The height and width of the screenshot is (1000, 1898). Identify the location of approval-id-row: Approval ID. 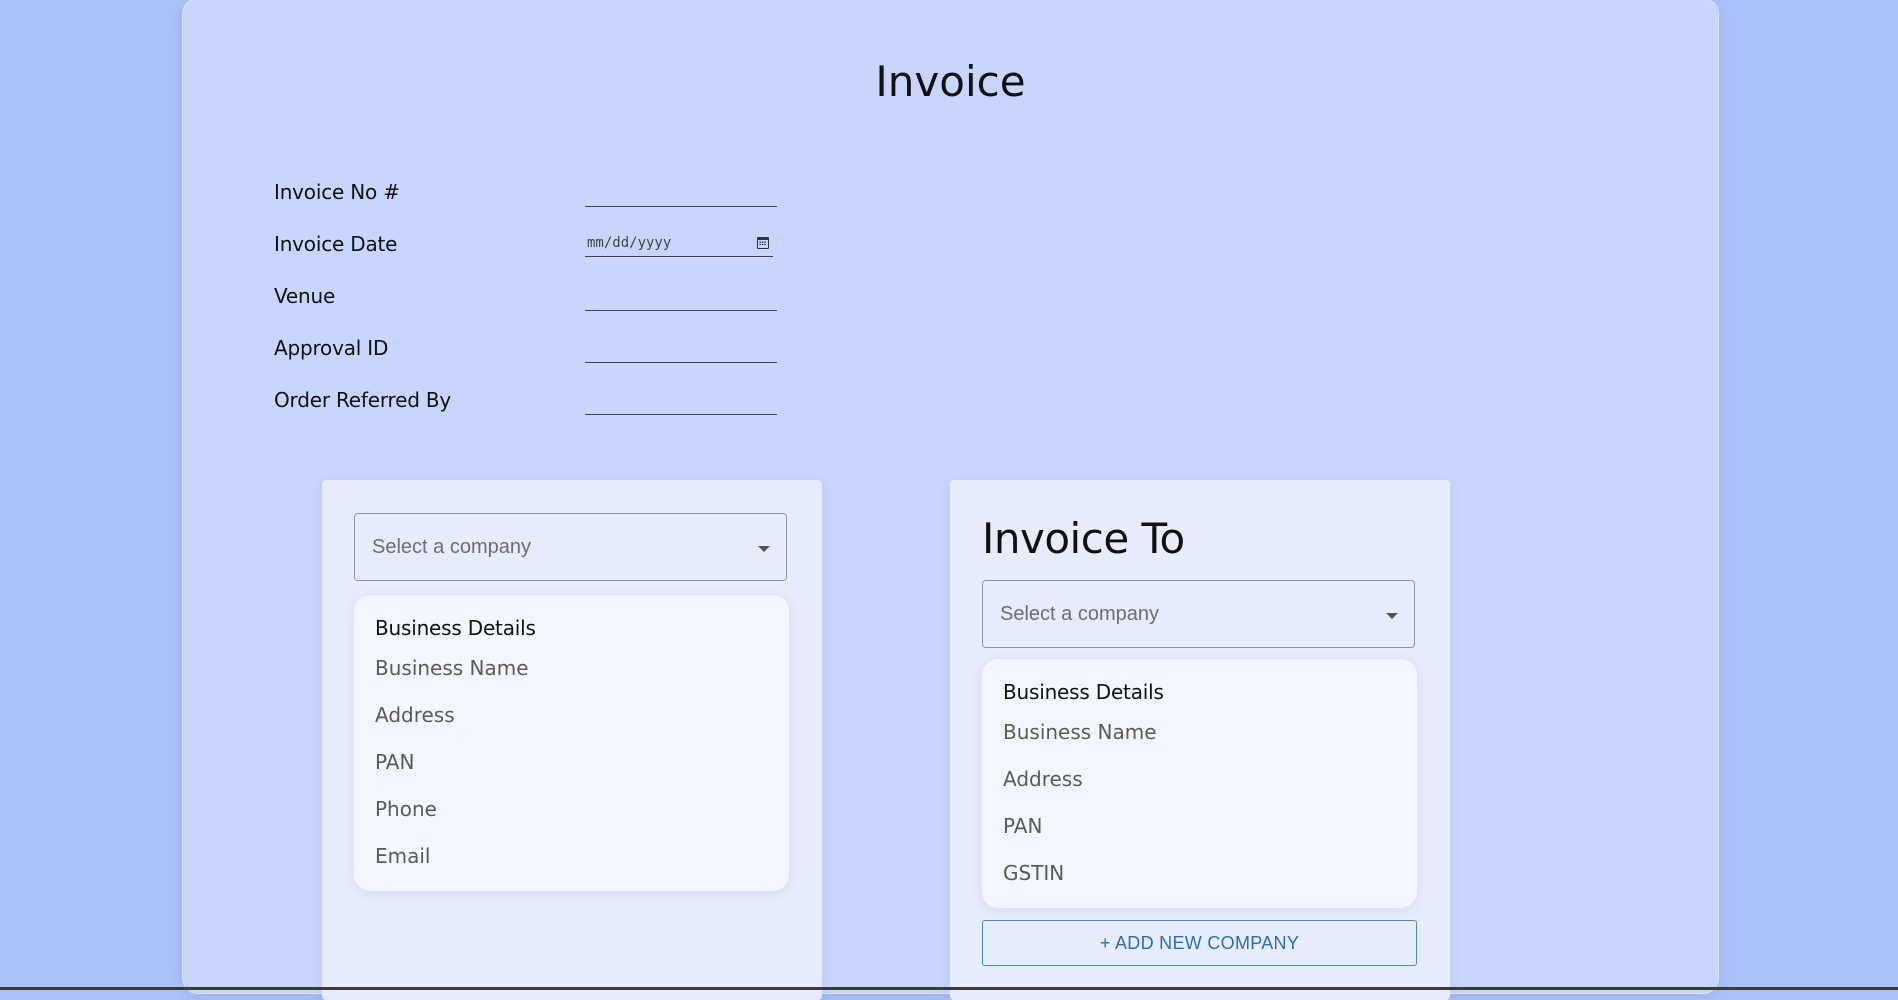
(525, 349).